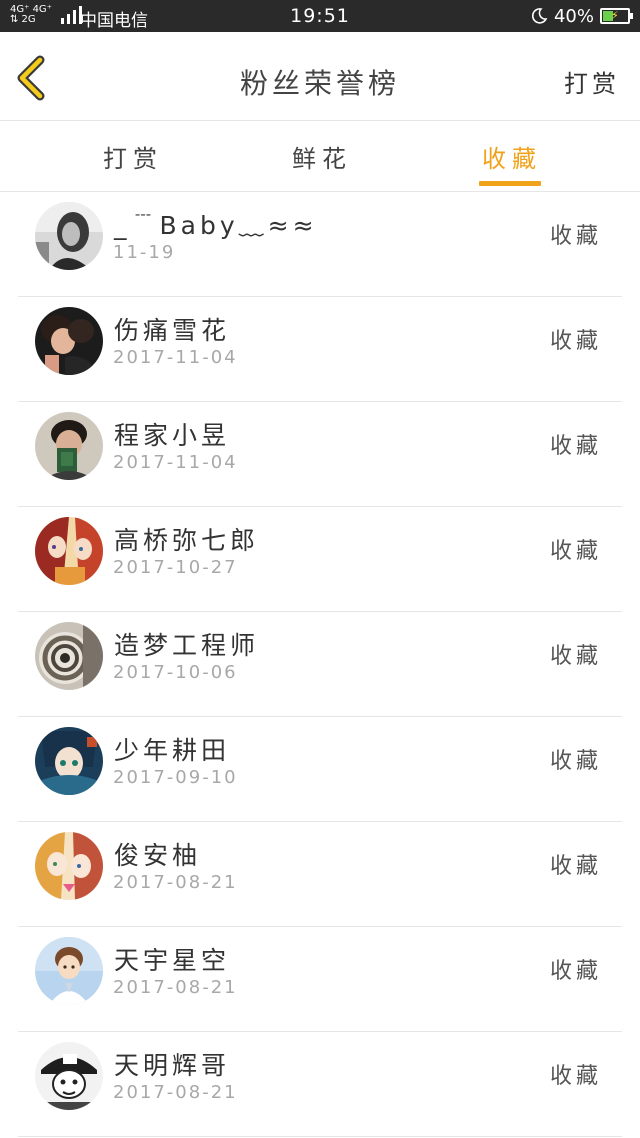  I want to click on user-name: 程家小昱, so click(172, 435).